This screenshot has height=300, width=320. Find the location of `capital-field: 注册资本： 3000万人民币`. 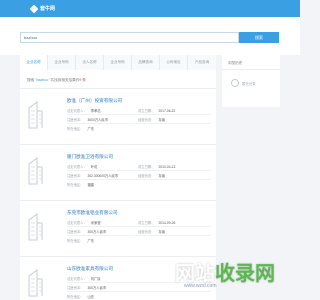

capital-field: 注册资本： 3000万人民币 is located at coordinates (88, 120).